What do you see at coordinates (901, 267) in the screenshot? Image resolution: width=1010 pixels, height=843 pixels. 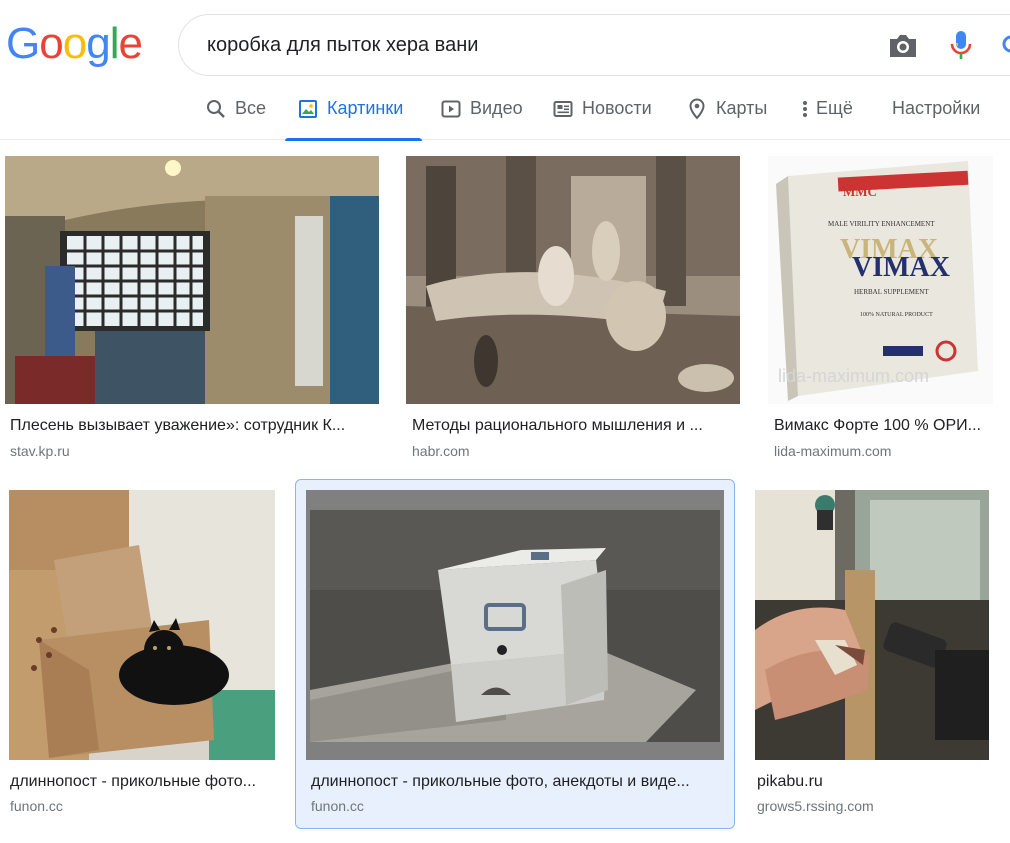 I see `box-name: VIMAX` at bounding box center [901, 267].